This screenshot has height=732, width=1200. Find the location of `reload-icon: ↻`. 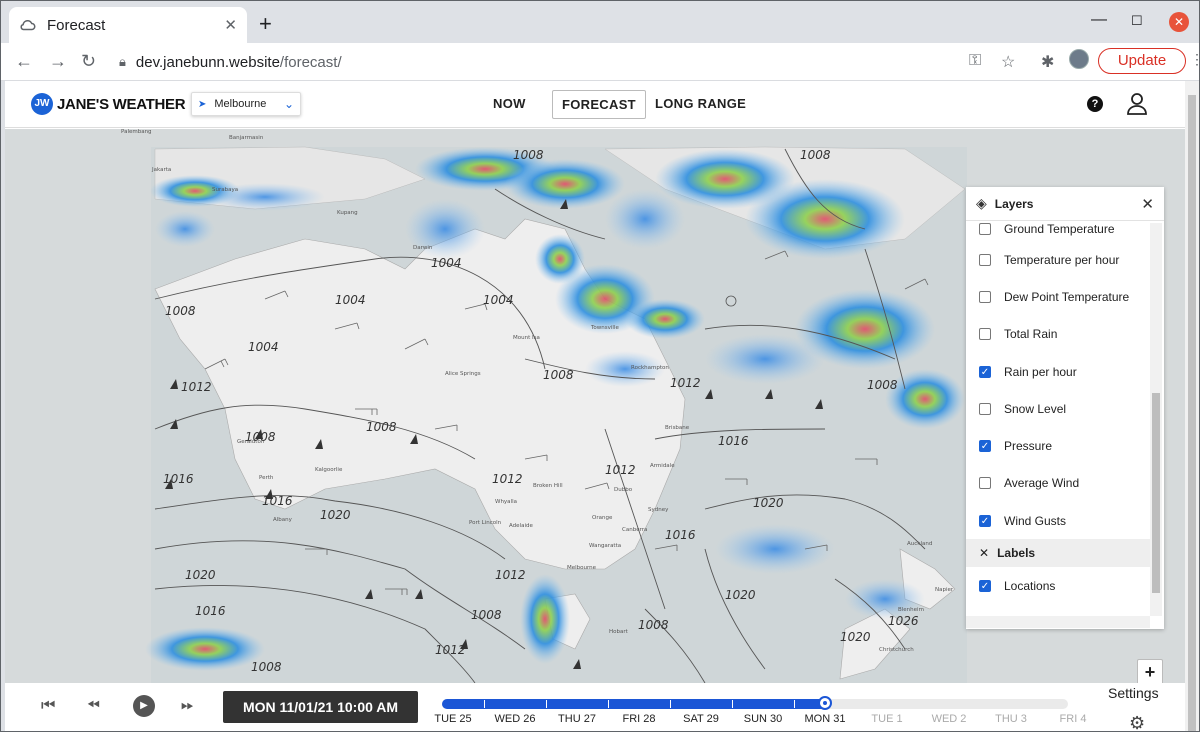

reload-icon: ↻ is located at coordinates (88, 61).